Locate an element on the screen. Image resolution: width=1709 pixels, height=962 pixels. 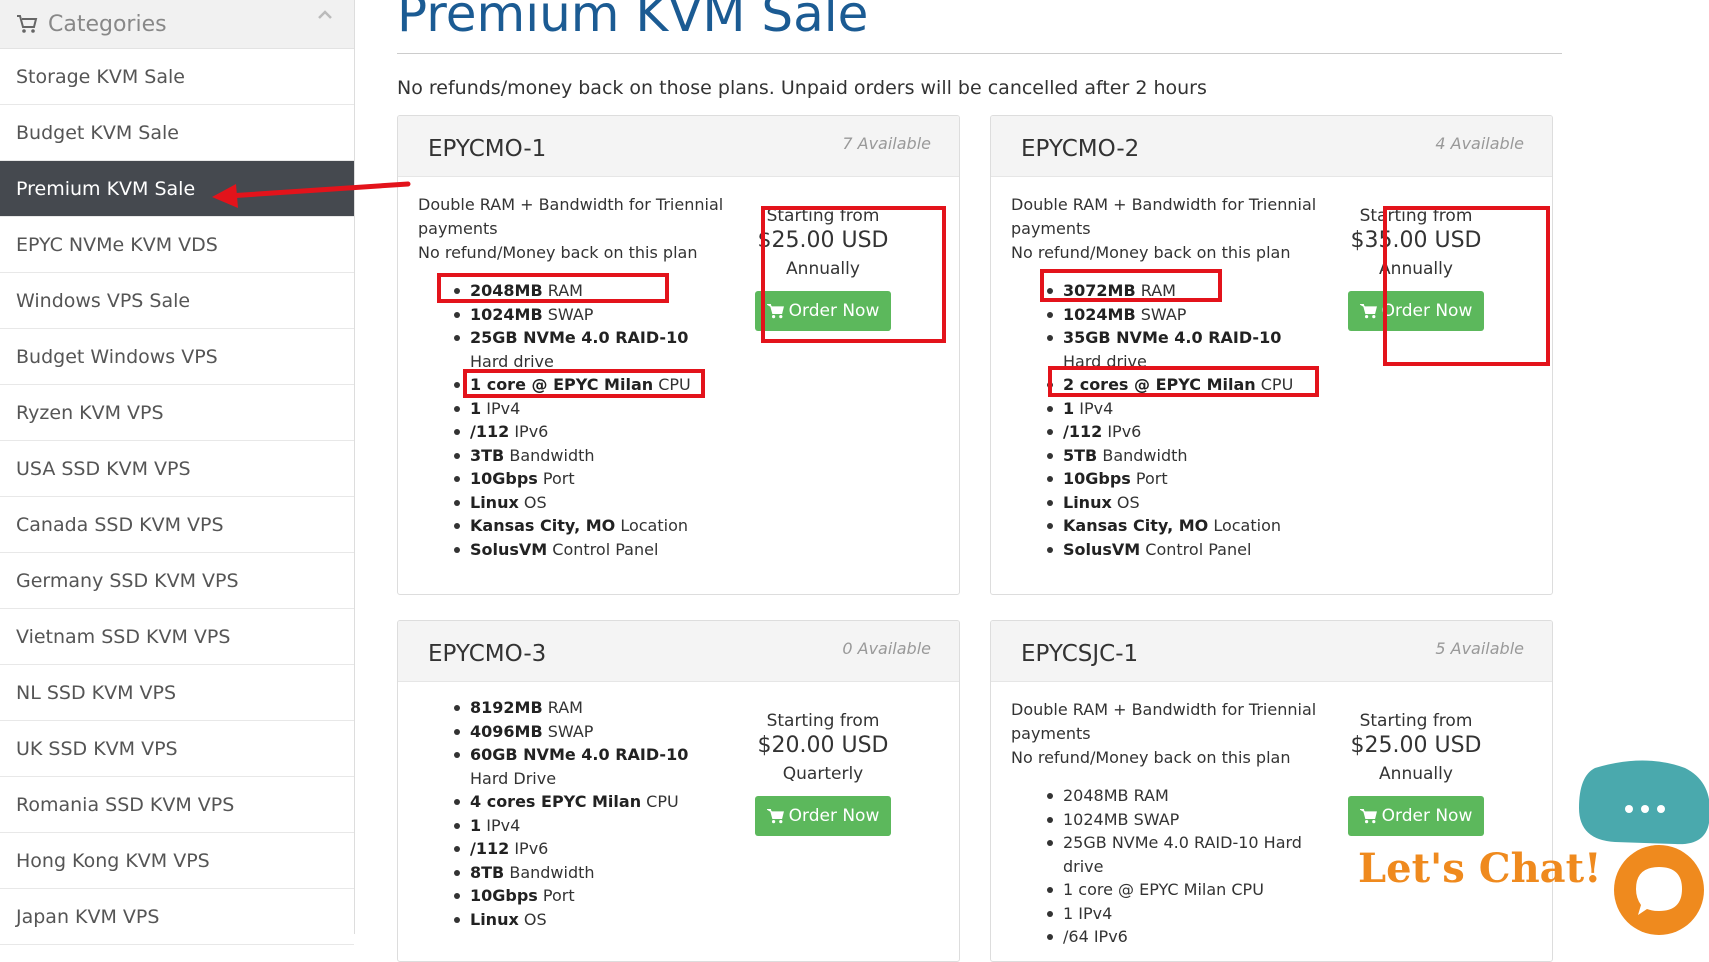
sidebar-item: Hong Kong KVM VPS is located at coordinates (177, 861).